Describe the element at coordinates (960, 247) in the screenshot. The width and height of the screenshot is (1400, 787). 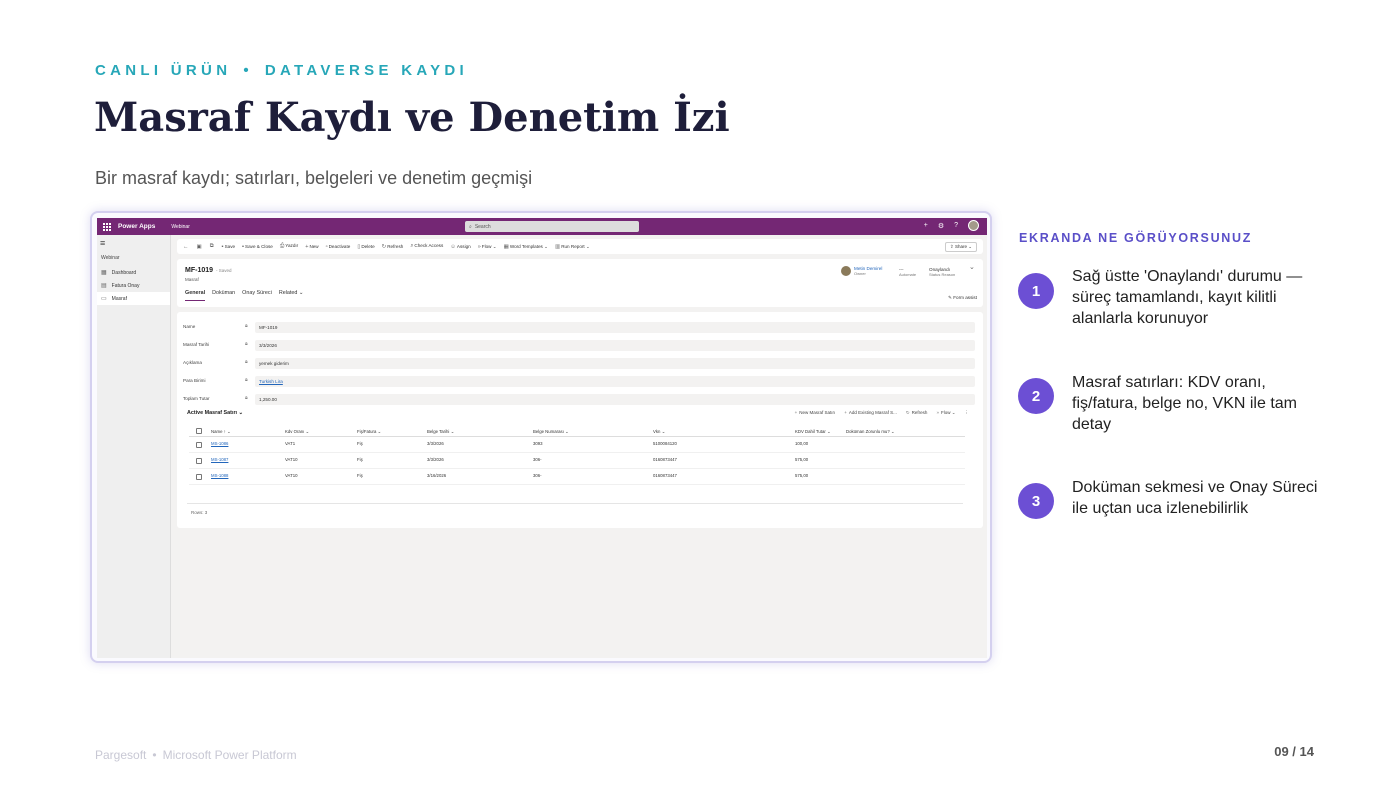
I see `share-button: ⇪ Share ⌄` at that location.